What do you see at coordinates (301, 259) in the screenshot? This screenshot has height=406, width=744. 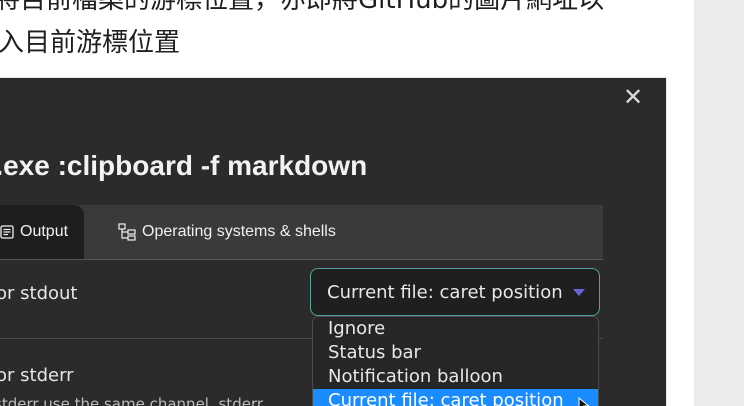 I see `tab-divider` at bounding box center [301, 259].